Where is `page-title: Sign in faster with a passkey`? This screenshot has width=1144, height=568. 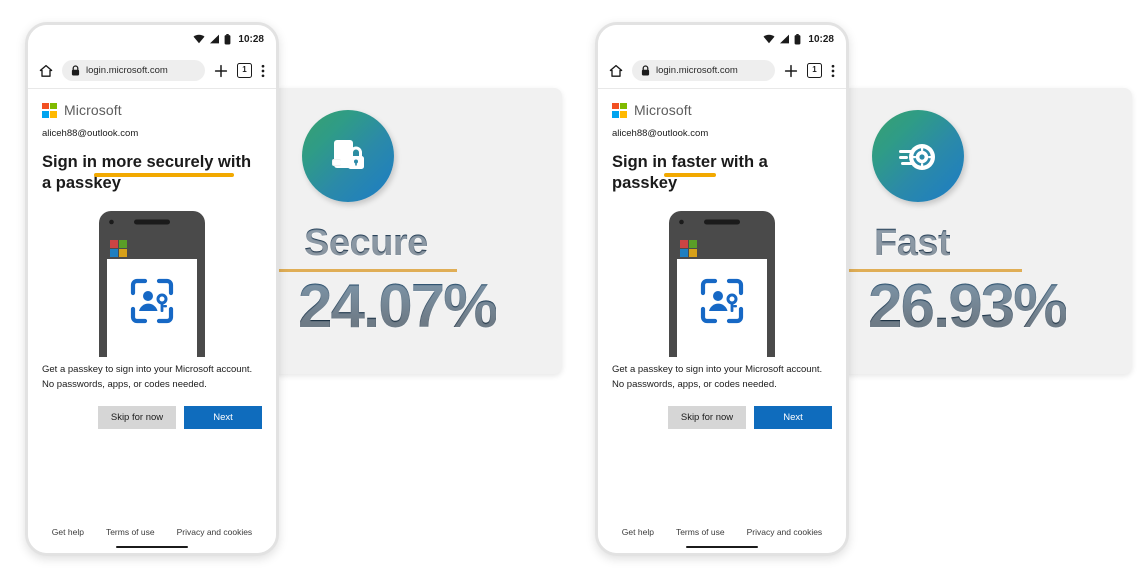 page-title: Sign in faster with a passkey is located at coordinates (722, 172).